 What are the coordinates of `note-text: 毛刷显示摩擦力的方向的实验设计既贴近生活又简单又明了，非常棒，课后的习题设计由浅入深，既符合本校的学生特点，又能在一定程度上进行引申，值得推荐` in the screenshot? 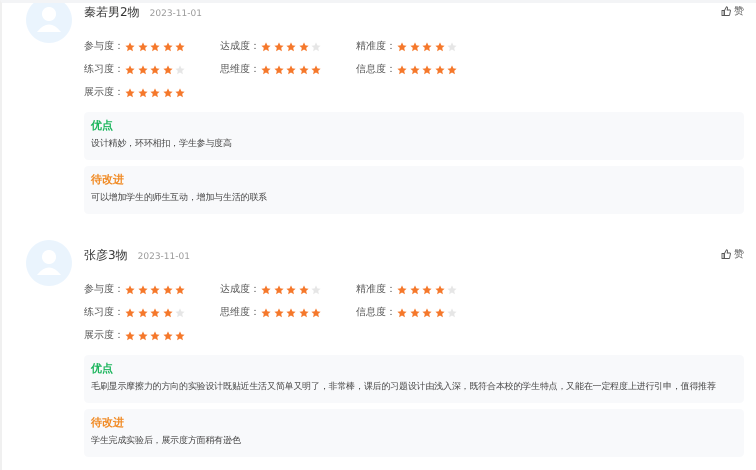 It's located at (404, 387).